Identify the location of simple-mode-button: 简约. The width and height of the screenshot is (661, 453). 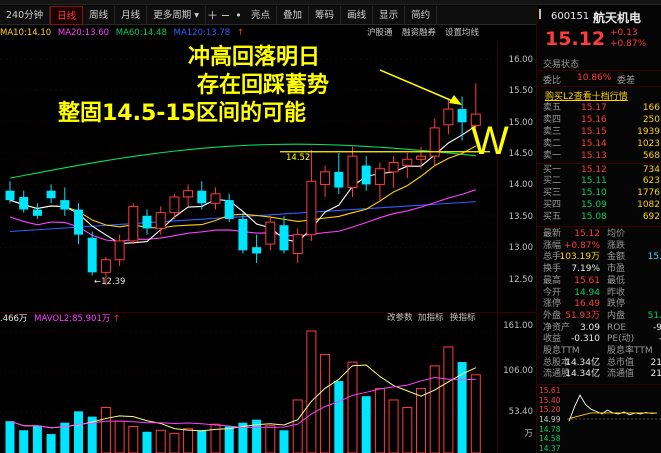
(421, 15).